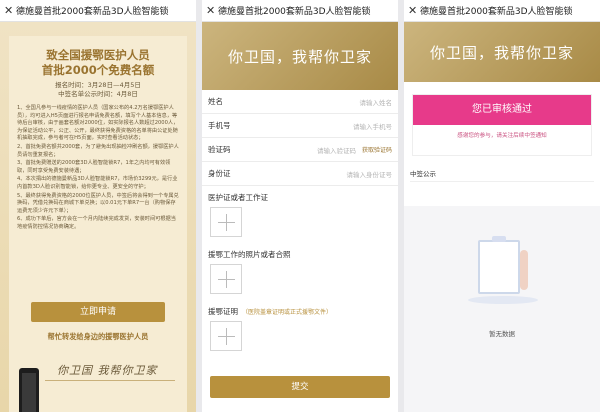 Image resolution: width=600 pixels, height=412 pixels. I want to click on clipboard-clip, so click(499, 239).